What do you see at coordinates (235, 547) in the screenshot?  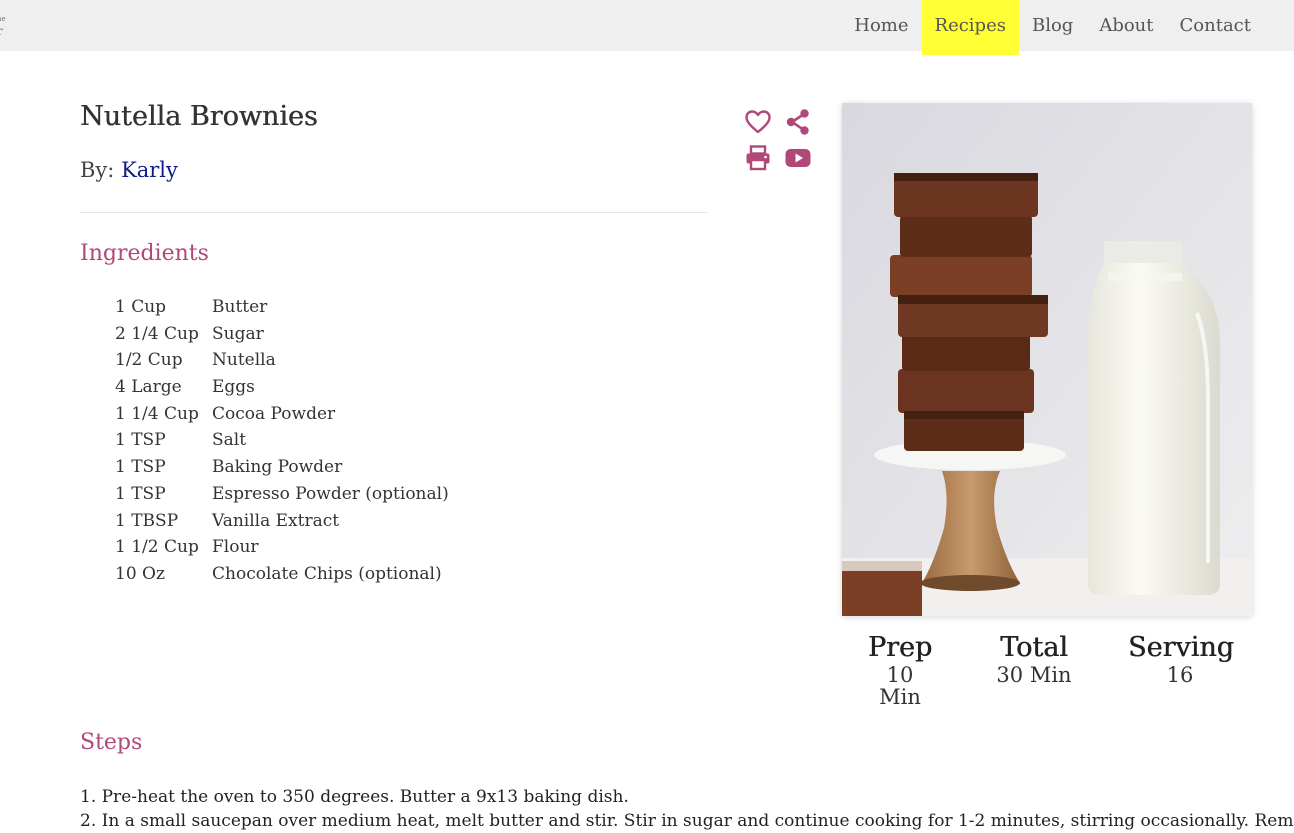 I see `ingredient-name: Flour` at bounding box center [235, 547].